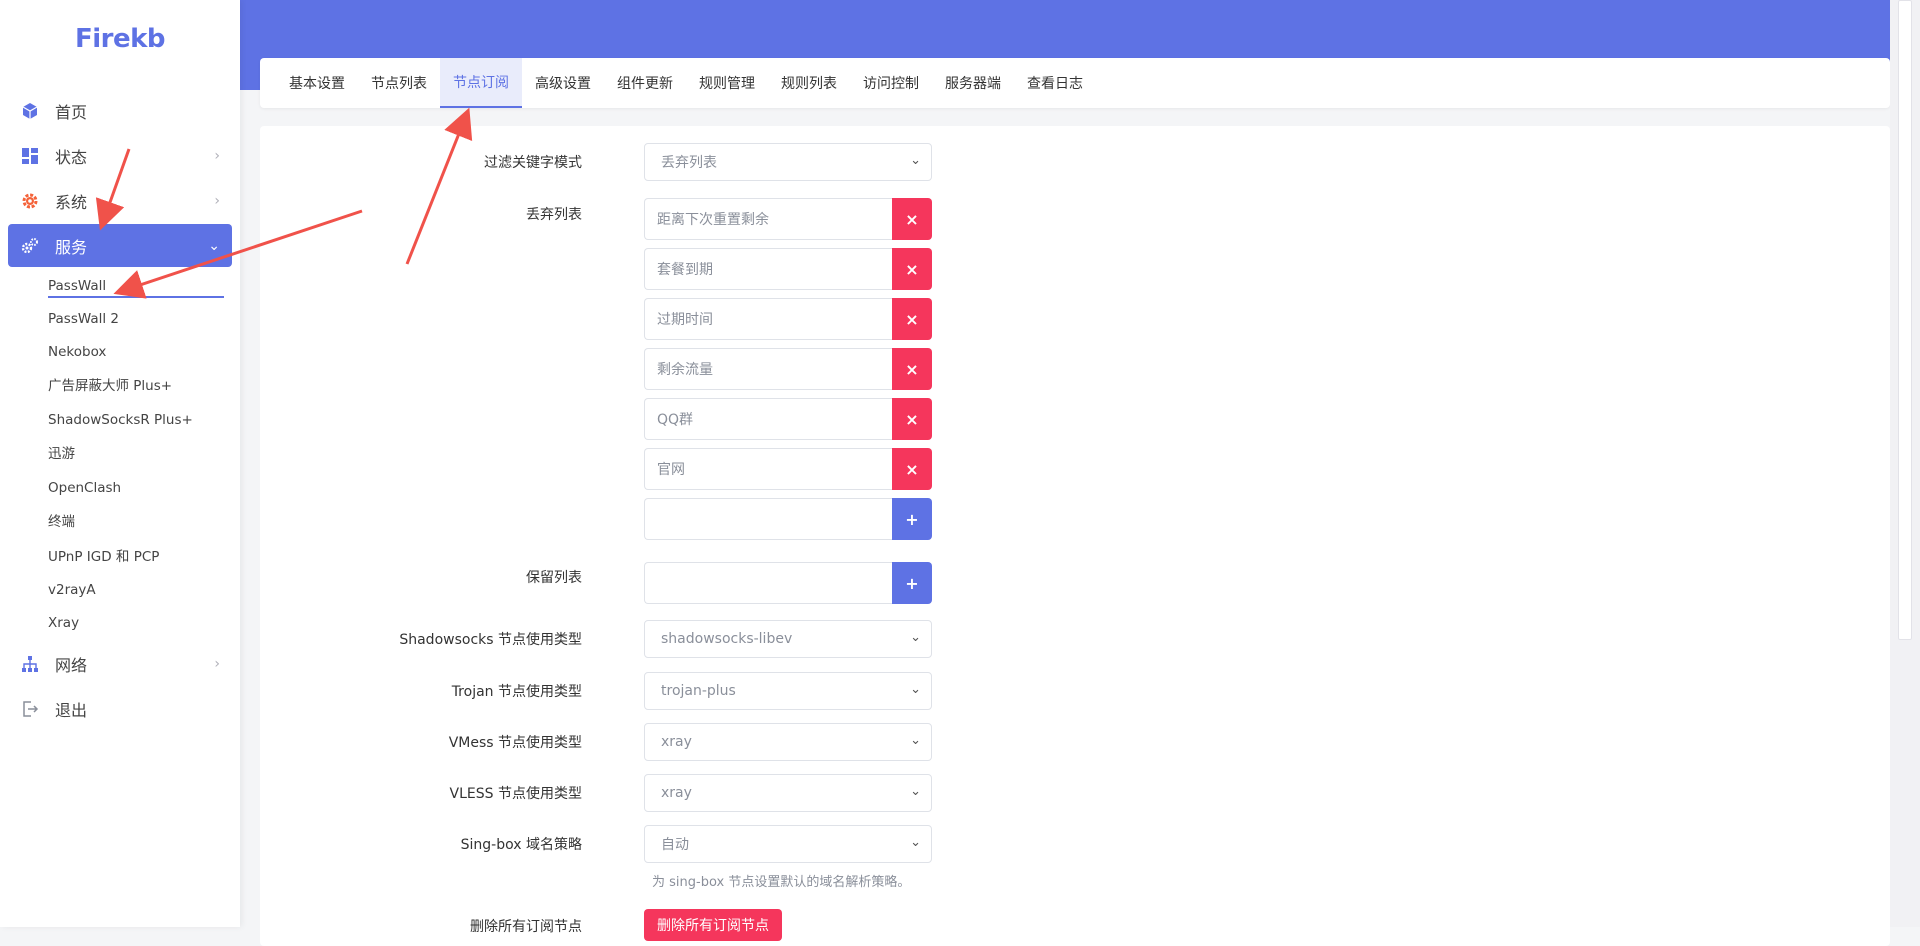 This screenshot has width=1920, height=946. Describe the element at coordinates (788, 691) in the screenshot. I see `trojan-type-select: trojan-plus ⌄` at that location.